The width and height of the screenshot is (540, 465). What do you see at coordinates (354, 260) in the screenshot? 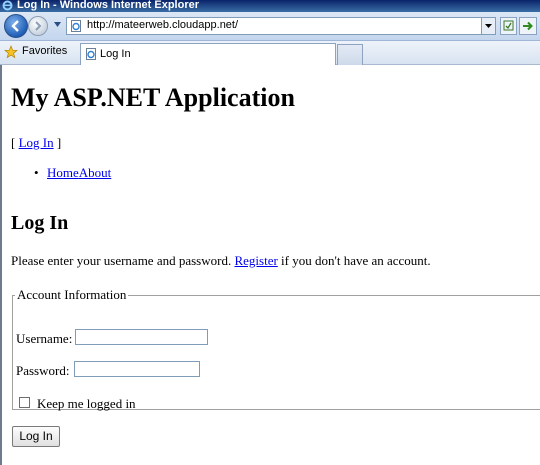
I see `intro-text-after: if you don't have an account.` at bounding box center [354, 260].